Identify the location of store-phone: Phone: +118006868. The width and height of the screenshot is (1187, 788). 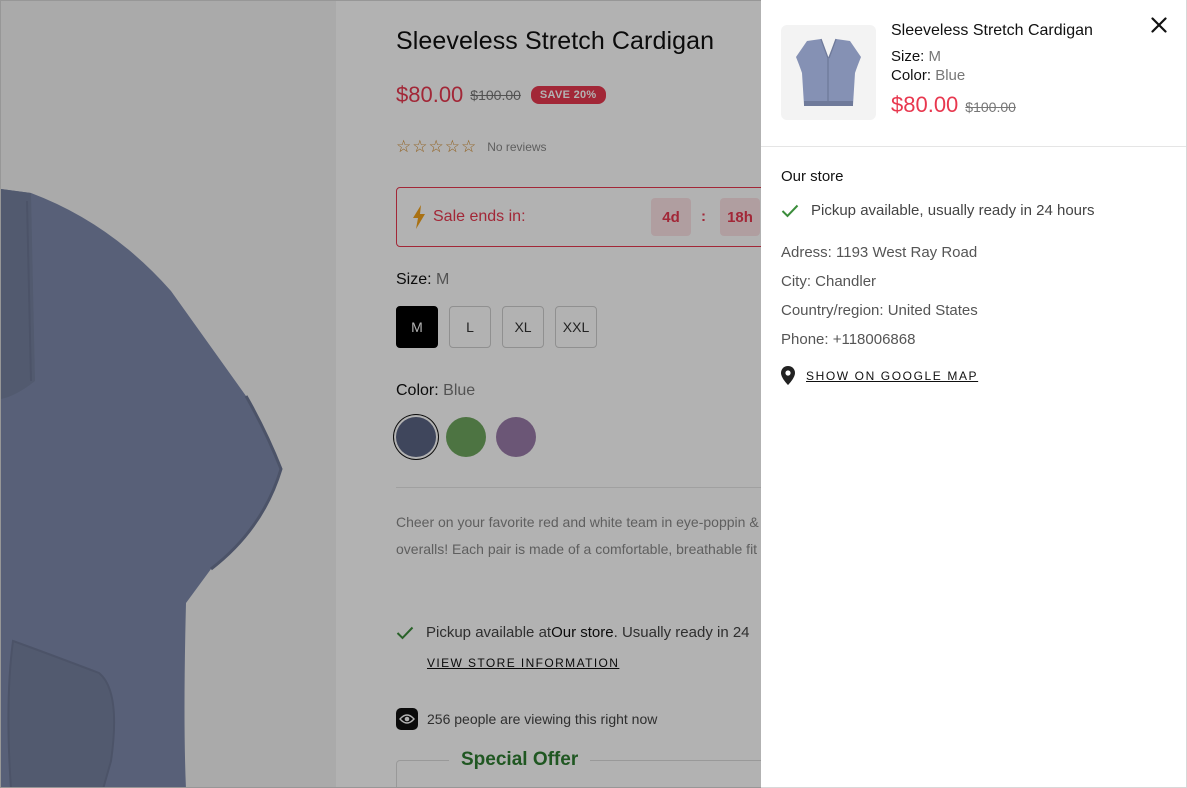
(848, 339).